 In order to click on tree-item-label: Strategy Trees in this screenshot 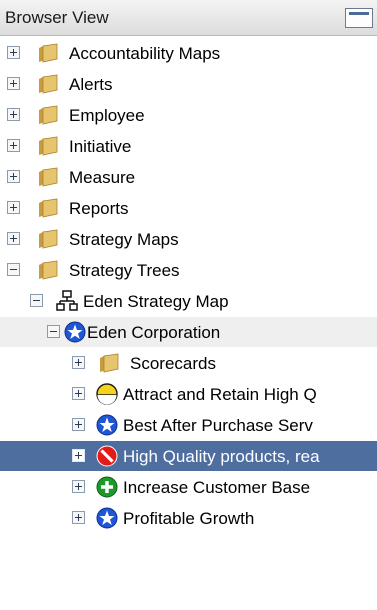, I will do `click(124, 270)`.